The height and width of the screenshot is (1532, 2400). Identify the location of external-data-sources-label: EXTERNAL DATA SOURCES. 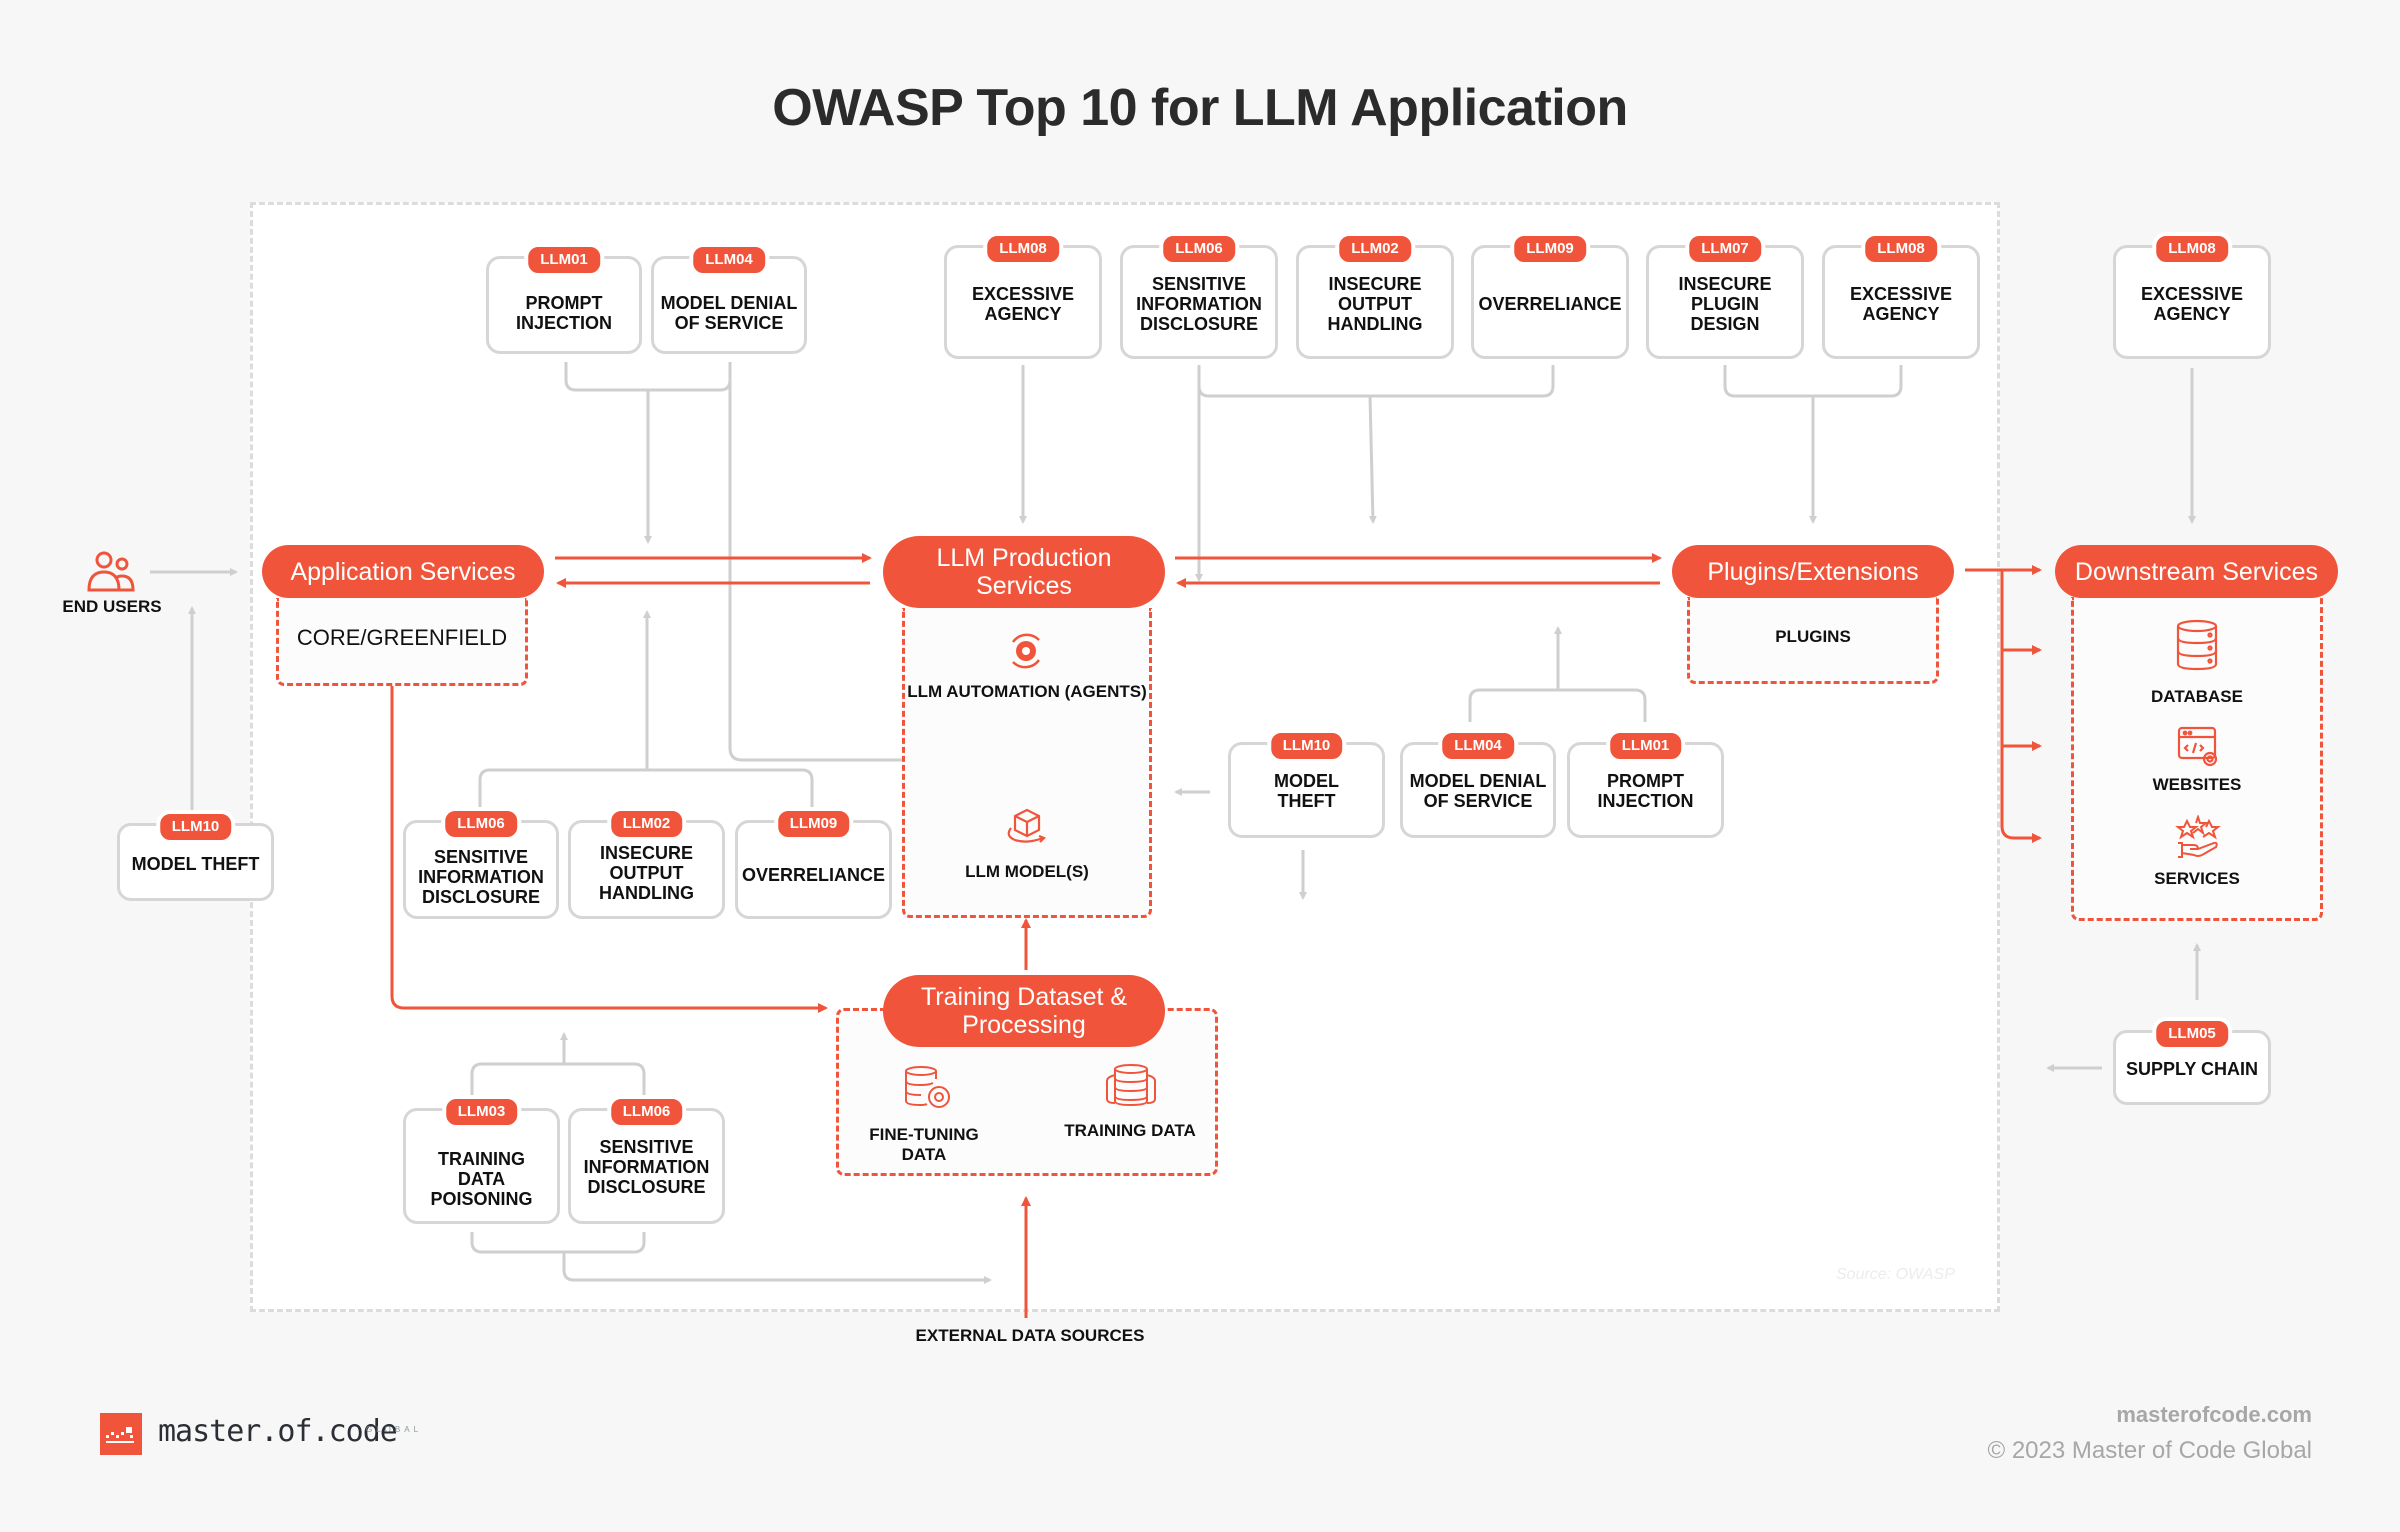
(1030, 1335).